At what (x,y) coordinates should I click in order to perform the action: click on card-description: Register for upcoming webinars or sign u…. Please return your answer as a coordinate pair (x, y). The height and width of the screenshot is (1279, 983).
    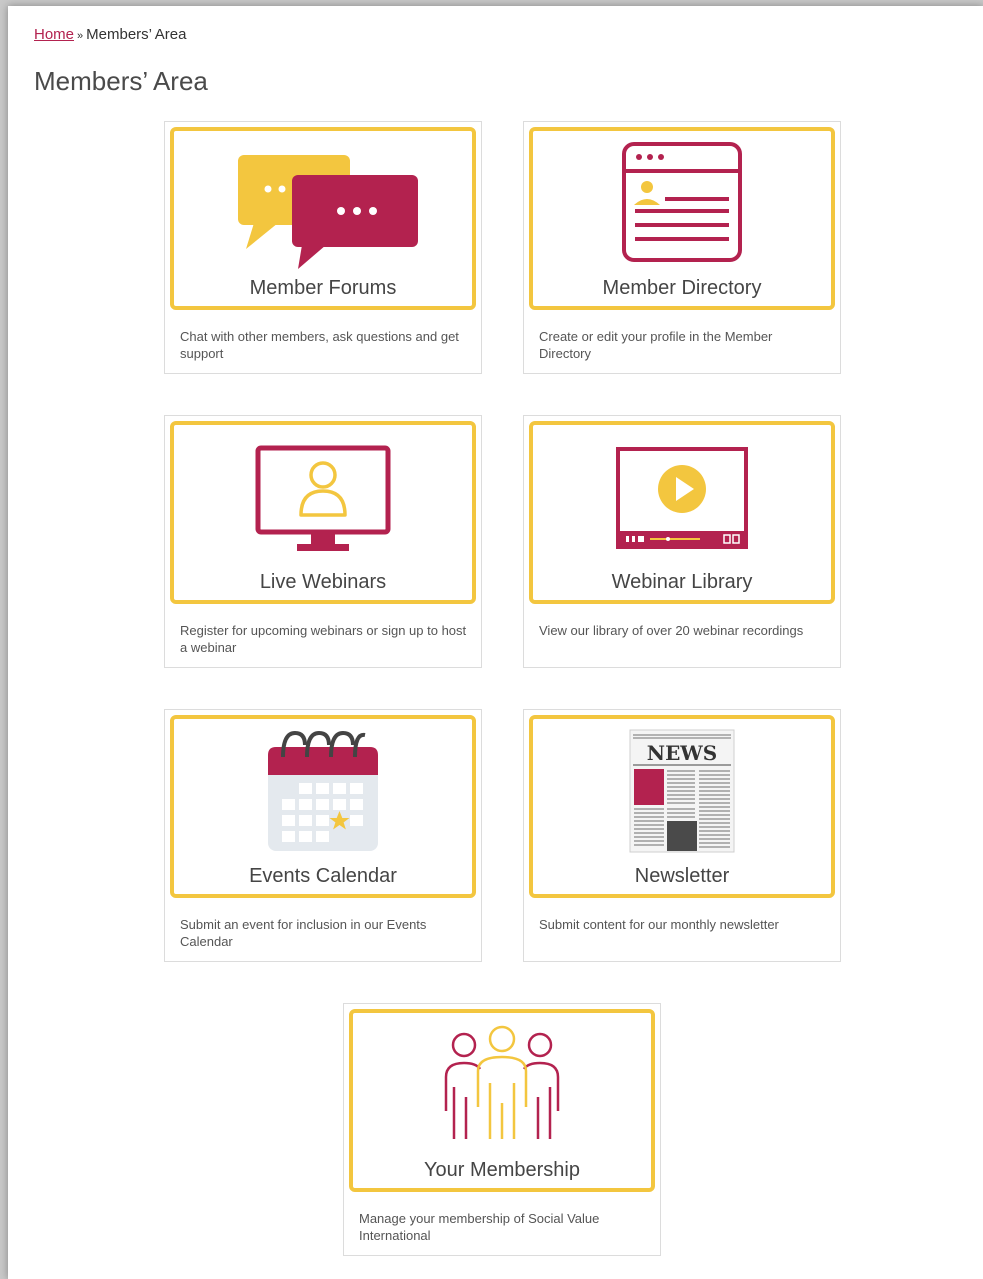
    Looking at the image, I should click on (323, 639).